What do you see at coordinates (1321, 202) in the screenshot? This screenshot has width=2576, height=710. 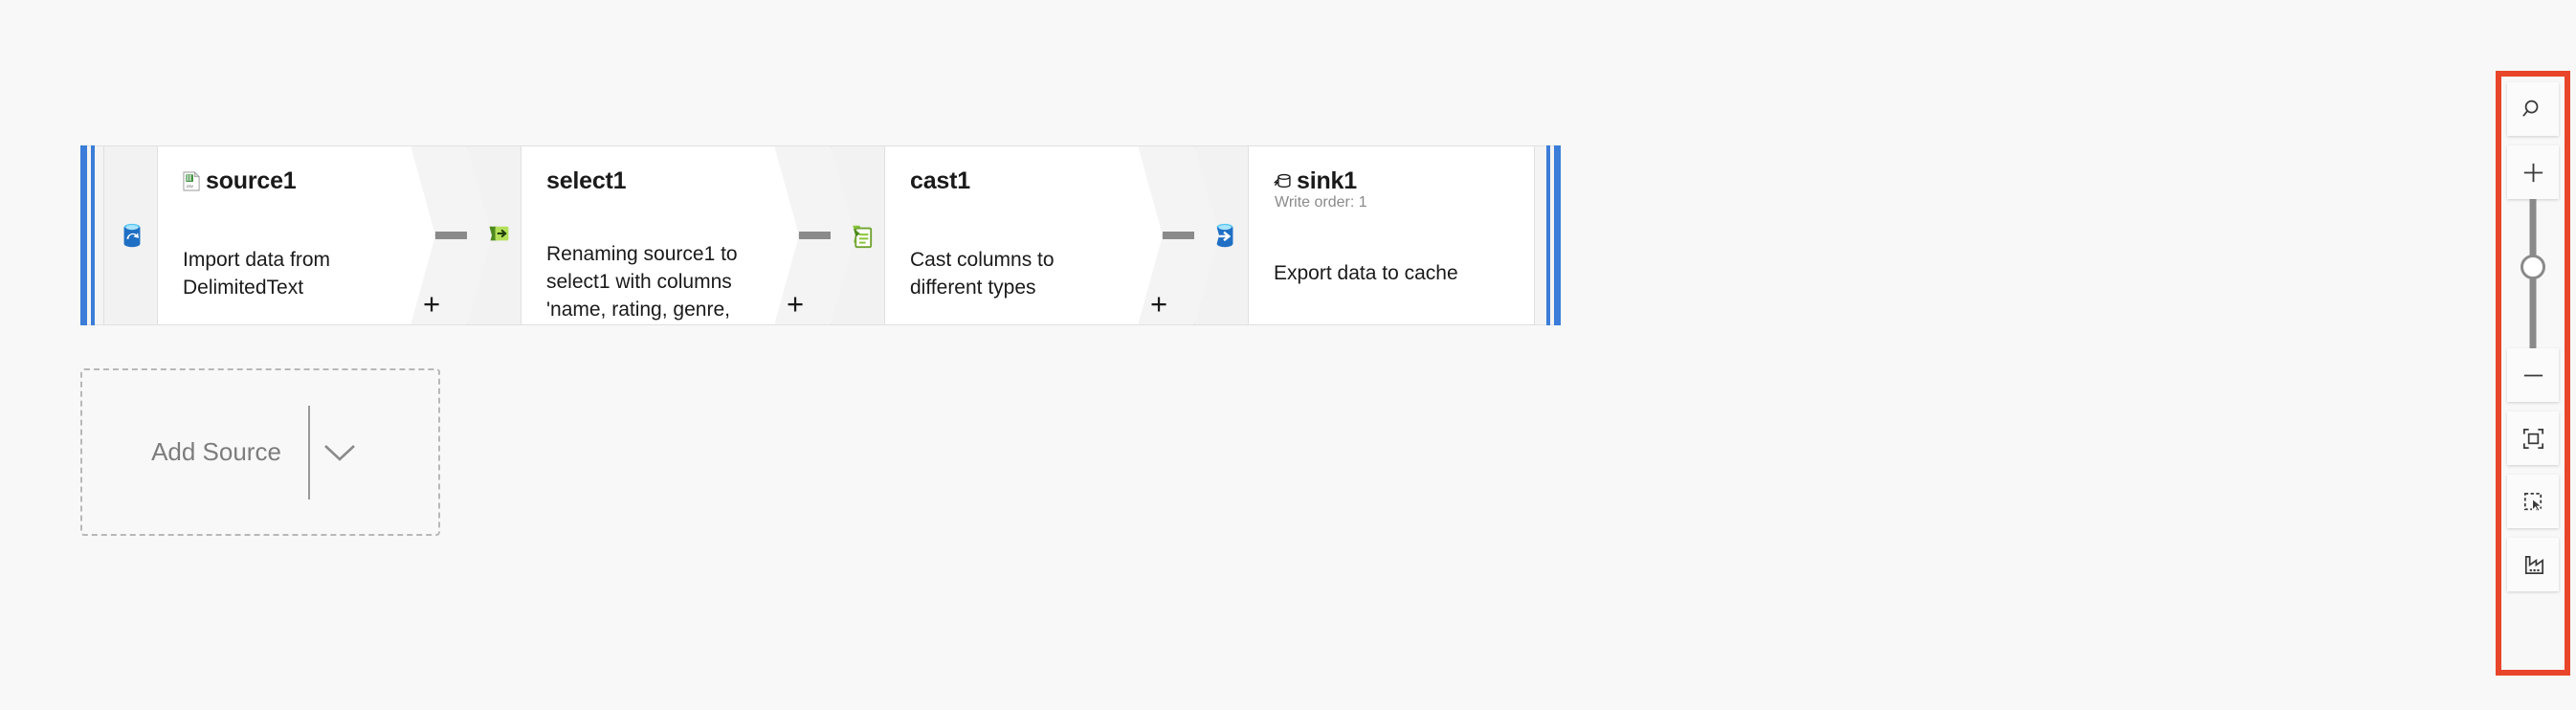 I see `node-write-order-sink1: Write order: 1` at bounding box center [1321, 202].